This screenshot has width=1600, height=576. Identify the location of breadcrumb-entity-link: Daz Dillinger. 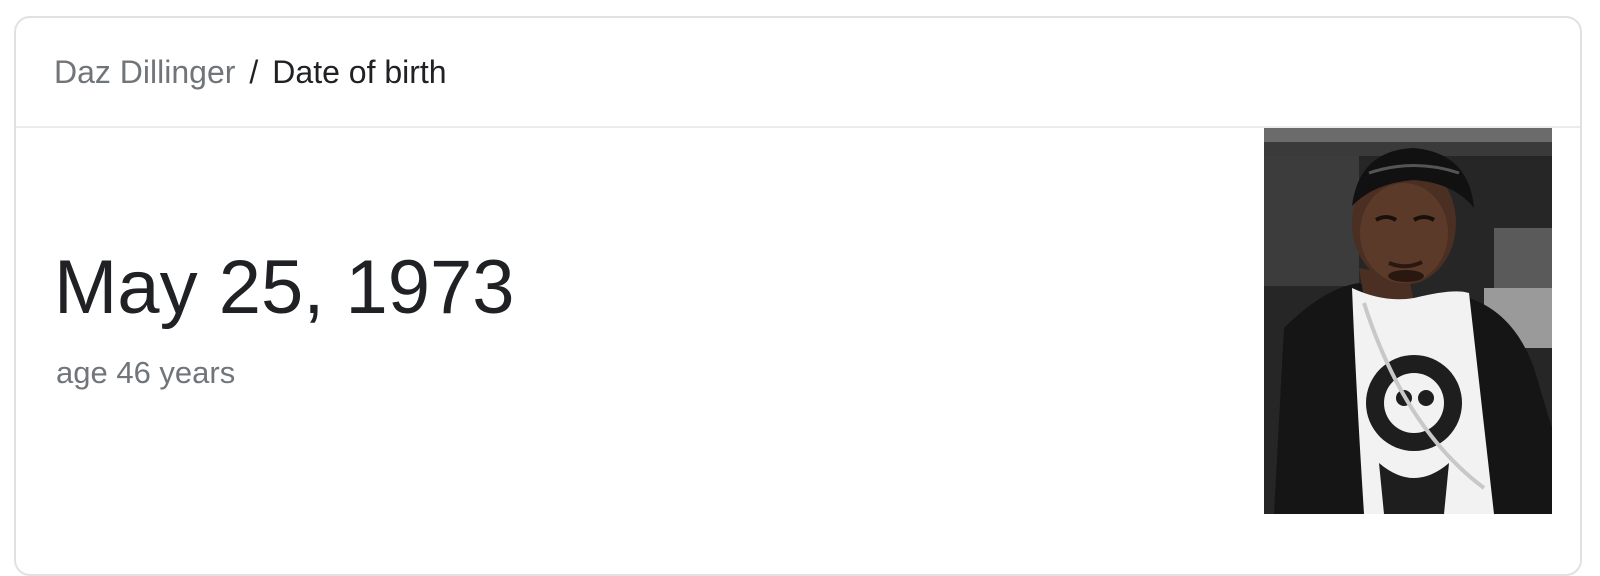
(144, 72).